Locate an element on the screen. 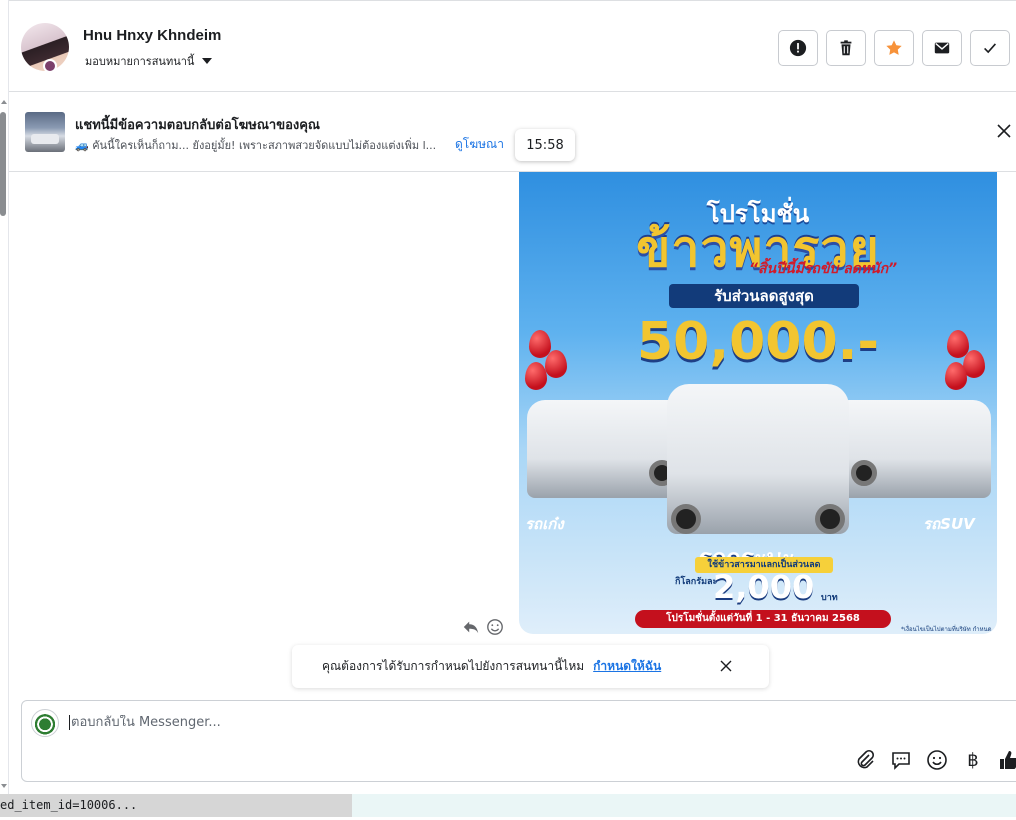 This screenshot has width=1016, height=820. report-button is located at coordinates (798, 48).